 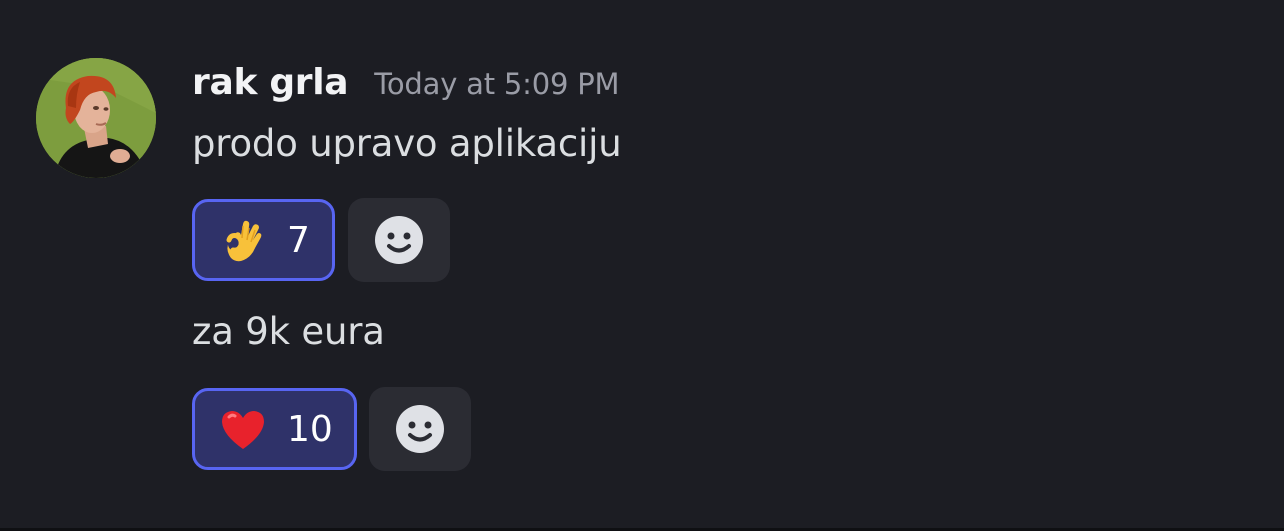 I want to click on user-avatar, so click(x=96, y=118).